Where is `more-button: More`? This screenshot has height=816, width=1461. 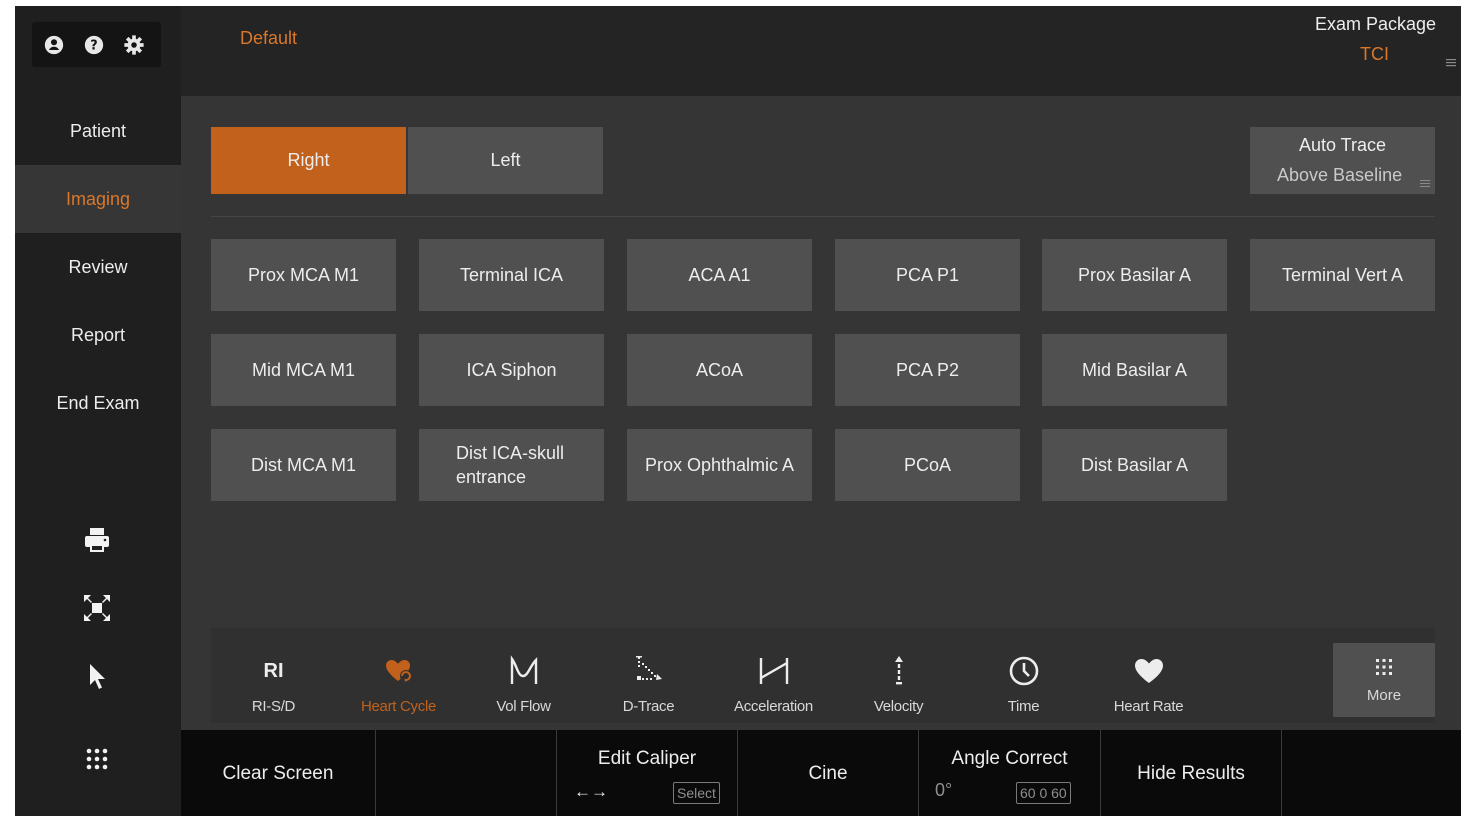 more-button: More is located at coordinates (1384, 680).